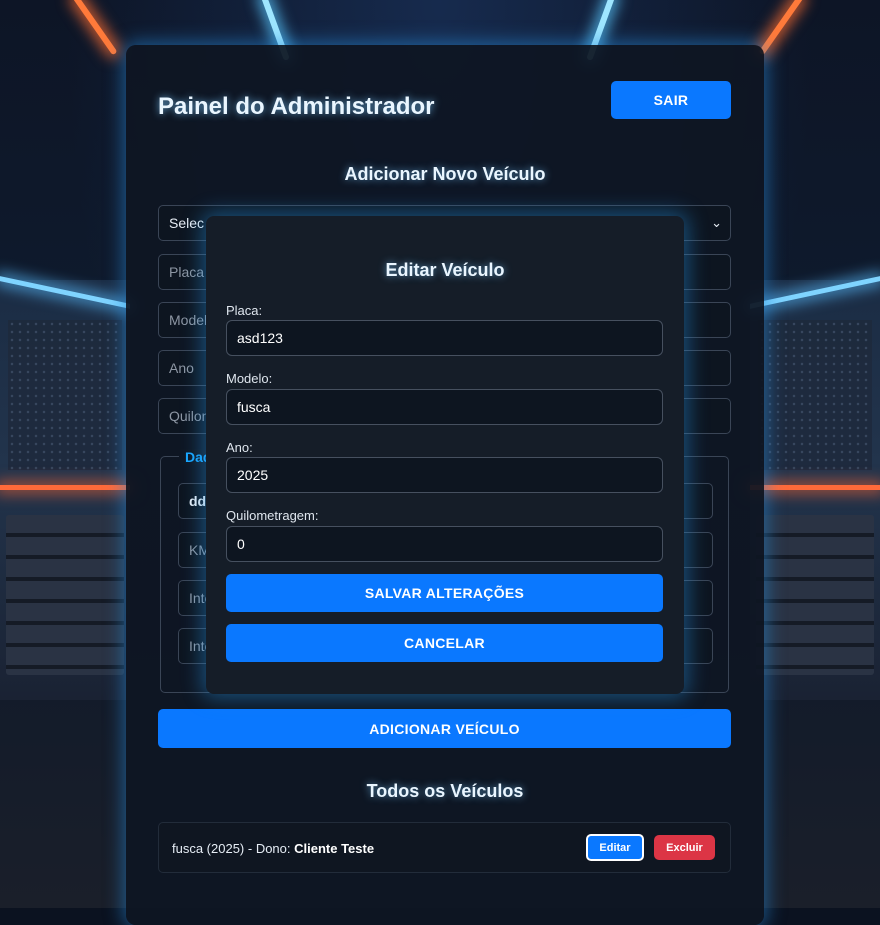 Image resolution: width=880 pixels, height=925 pixels. What do you see at coordinates (444, 728) in the screenshot?
I see `add-vehicle-button: ADICIONAR VEÍCULO` at bounding box center [444, 728].